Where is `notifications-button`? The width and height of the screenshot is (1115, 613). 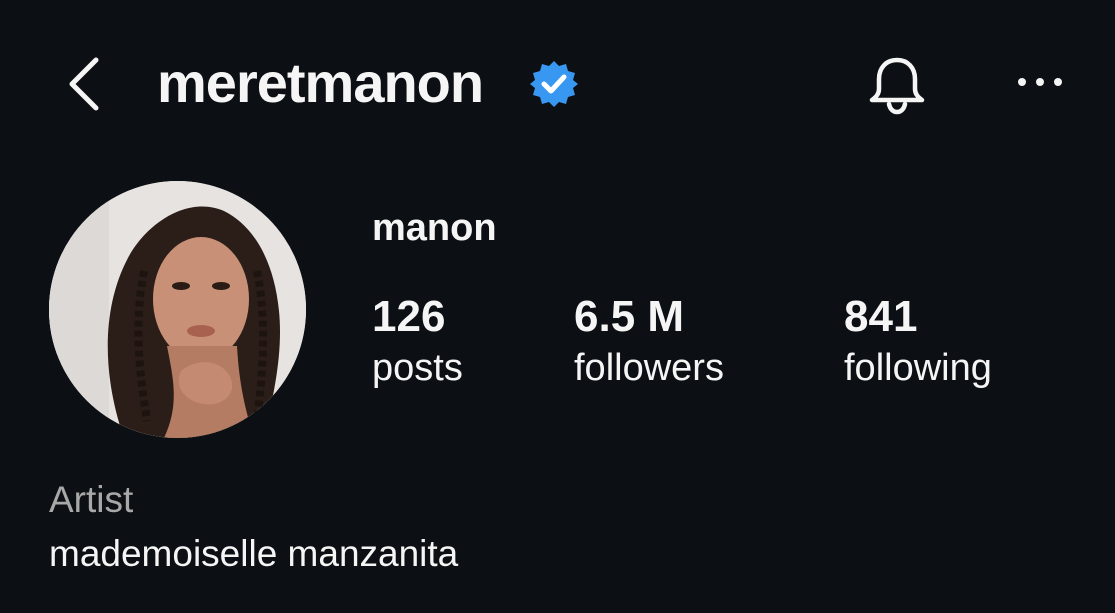
notifications-button is located at coordinates (897, 85).